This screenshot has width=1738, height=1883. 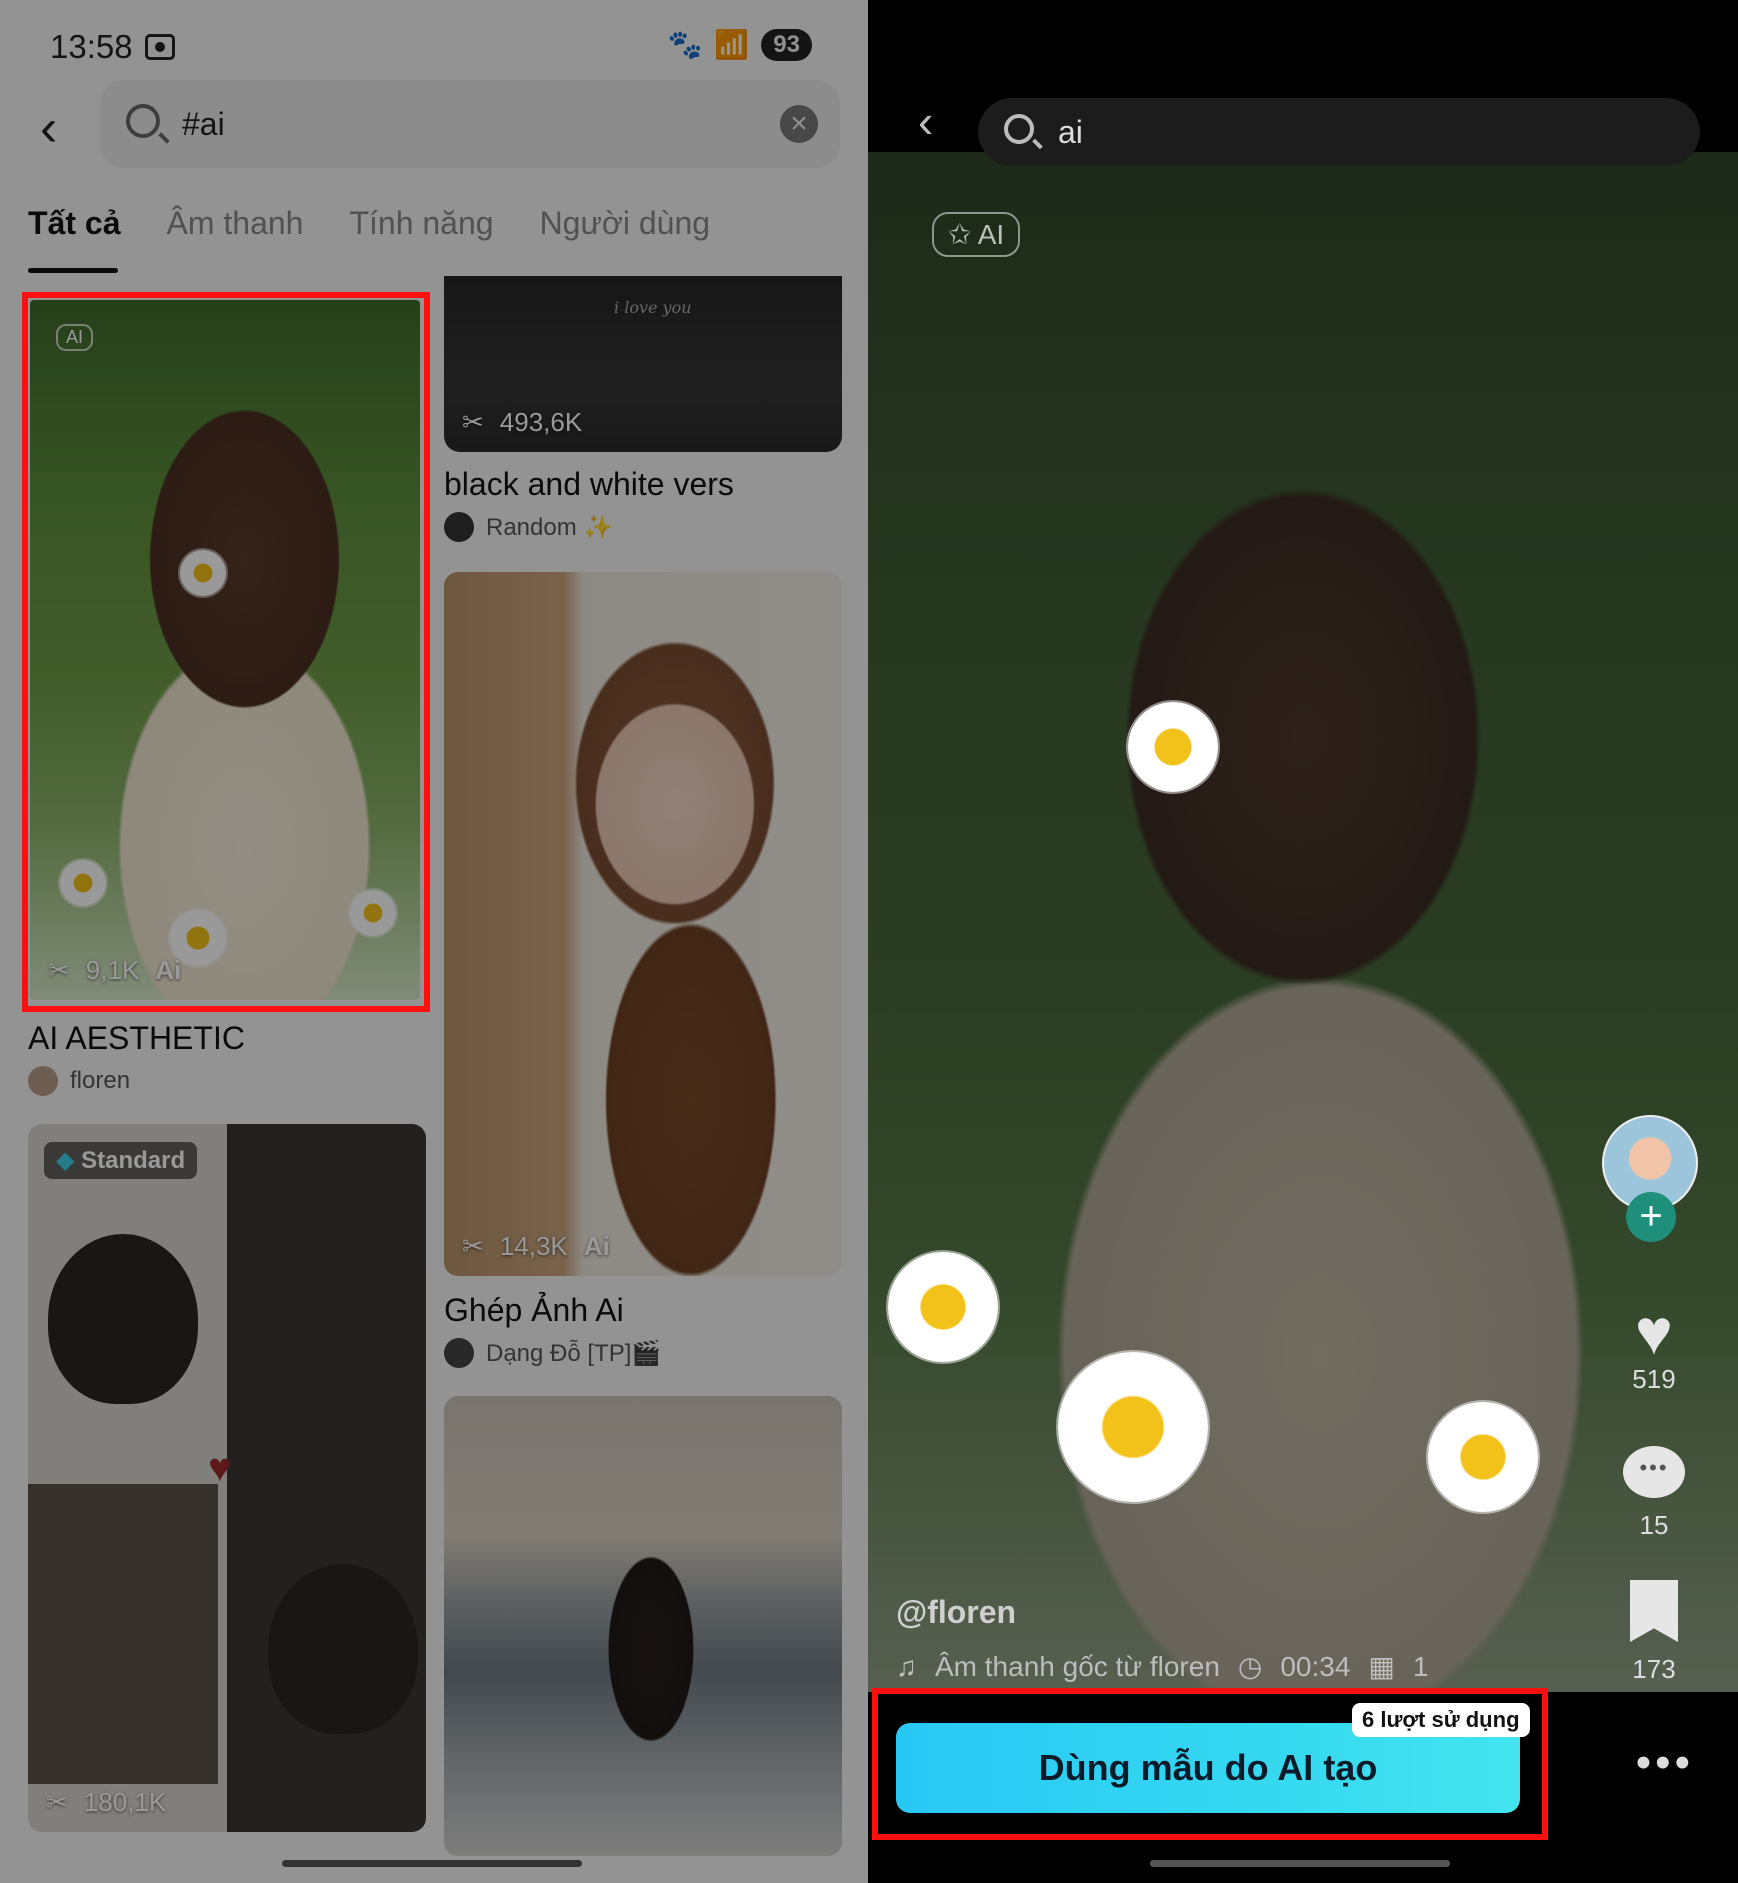 What do you see at coordinates (65, 1160) in the screenshot?
I see `diamond-icon: ◆` at bounding box center [65, 1160].